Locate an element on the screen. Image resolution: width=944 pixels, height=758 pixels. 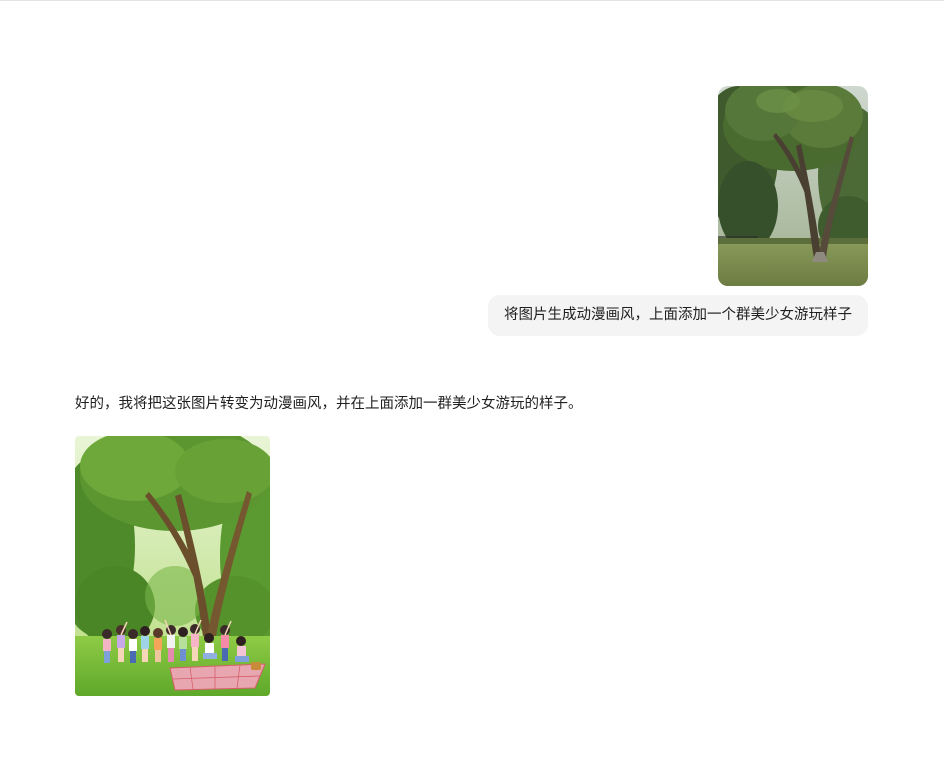
user-message-text: 将图片生成动漫画风，上面添加一个群美少女游玩样子 is located at coordinates (678, 315).